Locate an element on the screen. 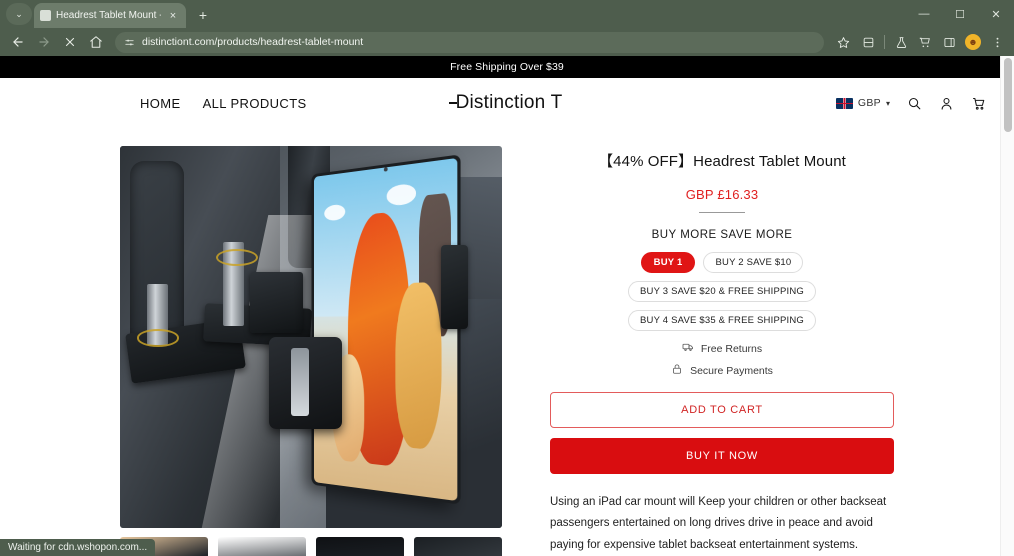 The height and width of the screenshot is (556, 1014). badge-label: Free Returns is located at coordinates (731, 348).